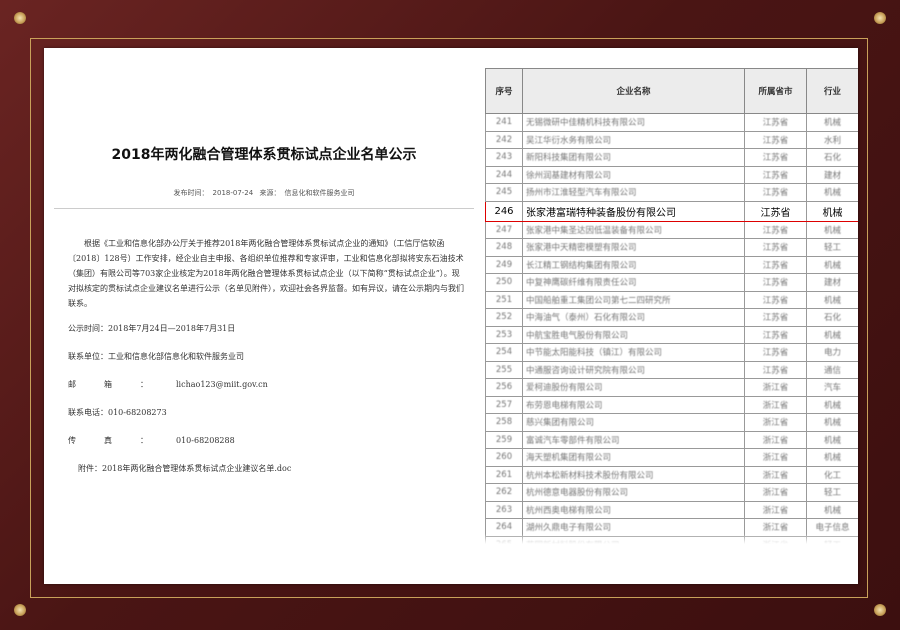 The width and height of the screenshot is (900, 630). Describe the element at coordinates (122, 440) in the screenshot. I see `fax-label: 传真：` at that location.